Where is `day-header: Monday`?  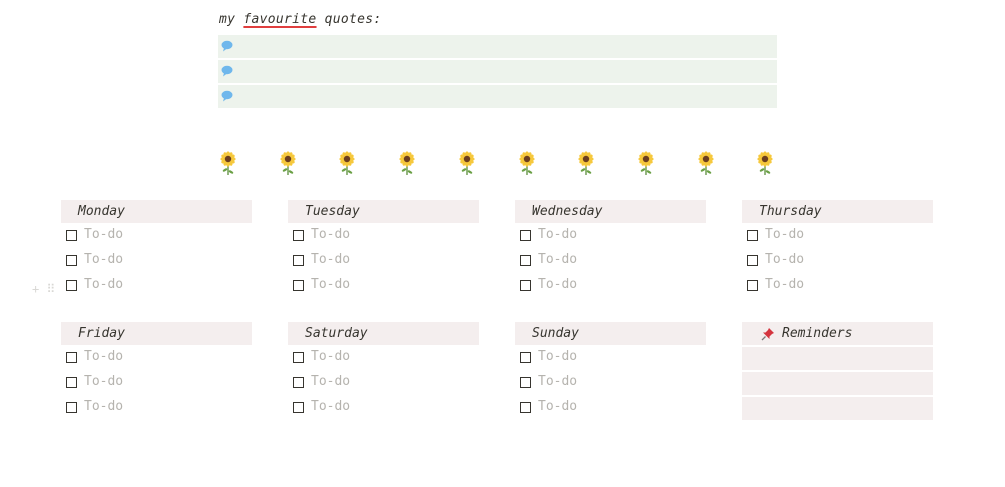 day-header: Monday is located at coordinates (156, 211).